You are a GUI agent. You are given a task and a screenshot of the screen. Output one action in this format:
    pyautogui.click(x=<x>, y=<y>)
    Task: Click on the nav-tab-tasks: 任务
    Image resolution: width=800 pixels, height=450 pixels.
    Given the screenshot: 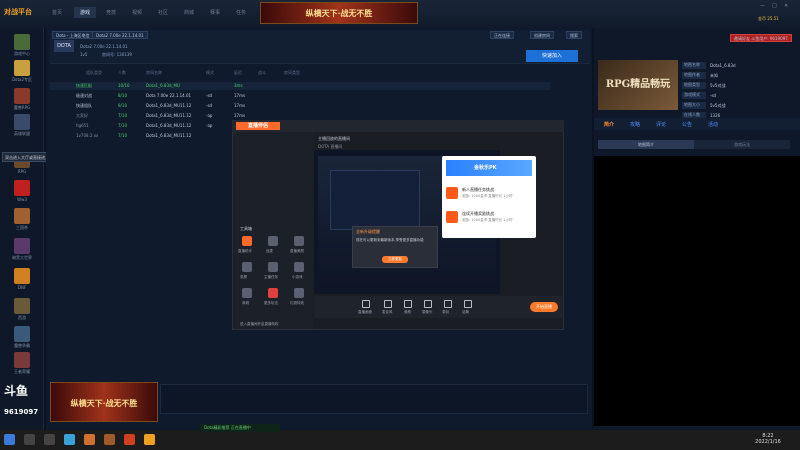 What is the action you would take?
    pyautogui.click(x=241, y=12)
    